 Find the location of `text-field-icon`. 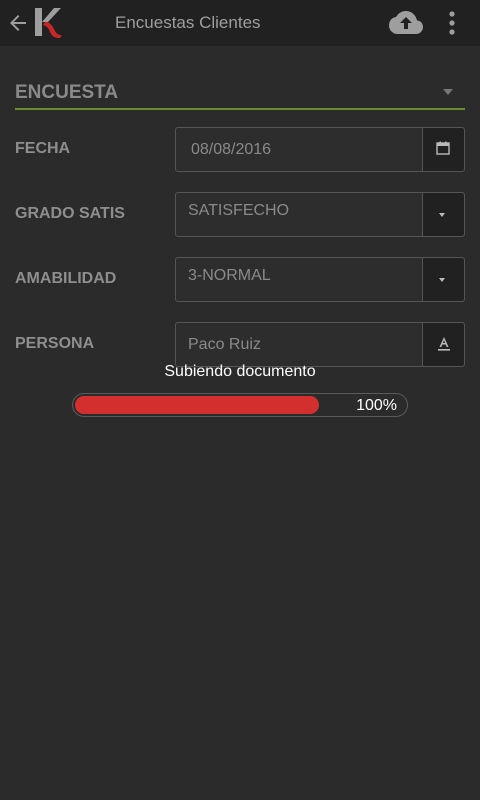

text-field-icon is located at coordinates (444, 344).